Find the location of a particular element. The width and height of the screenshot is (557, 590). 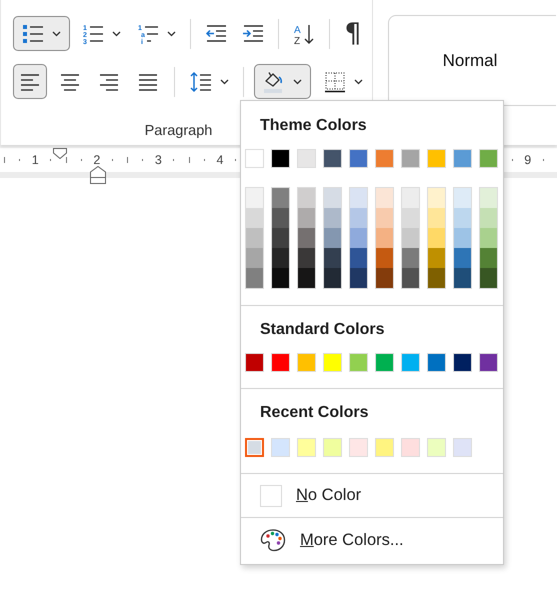

palette-icon is located at coordinates (273, 540).